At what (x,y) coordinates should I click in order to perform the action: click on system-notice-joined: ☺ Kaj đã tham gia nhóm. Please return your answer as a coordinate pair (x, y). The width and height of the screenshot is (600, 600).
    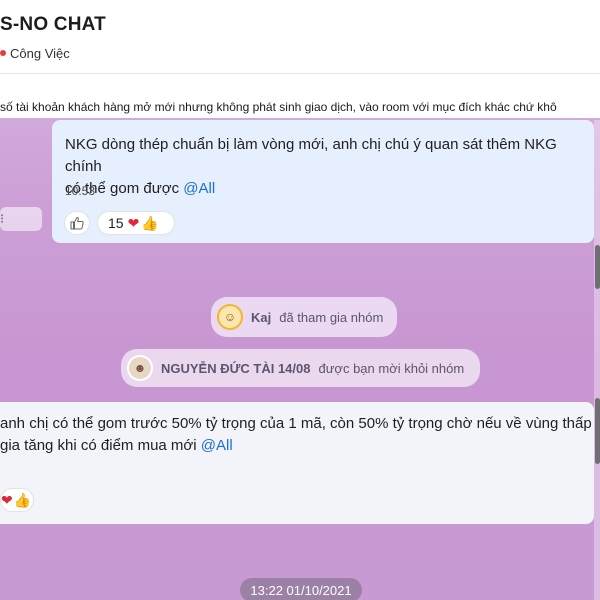
    Looking at the image, I should click on (304, 317).